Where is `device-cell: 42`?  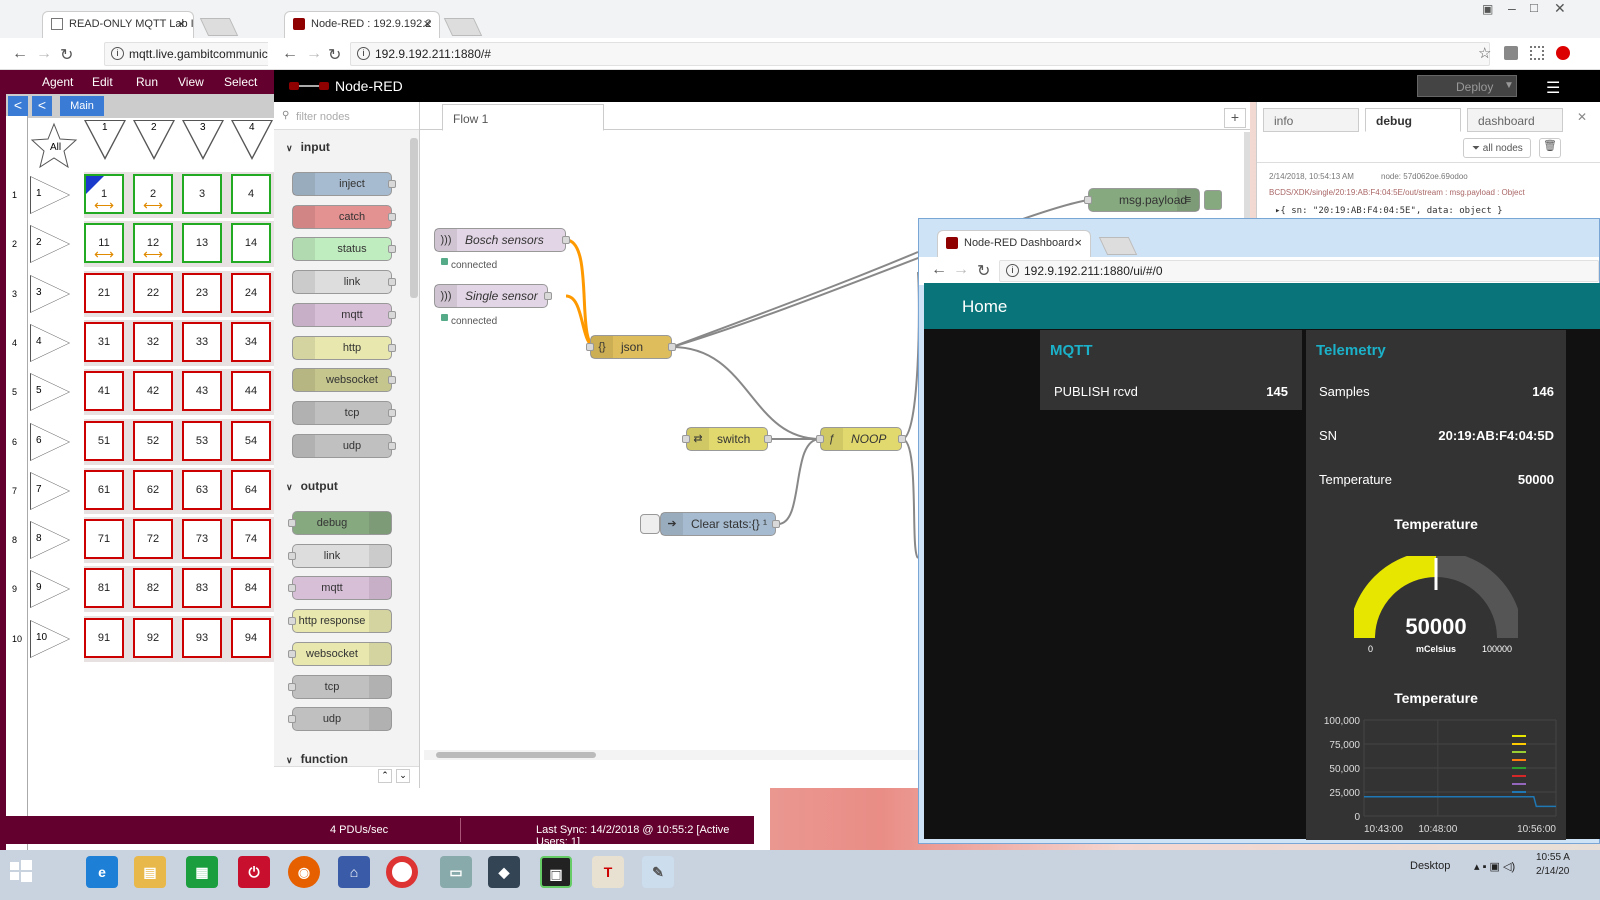
device-cell: 42 is located at coordinates (153, 391).